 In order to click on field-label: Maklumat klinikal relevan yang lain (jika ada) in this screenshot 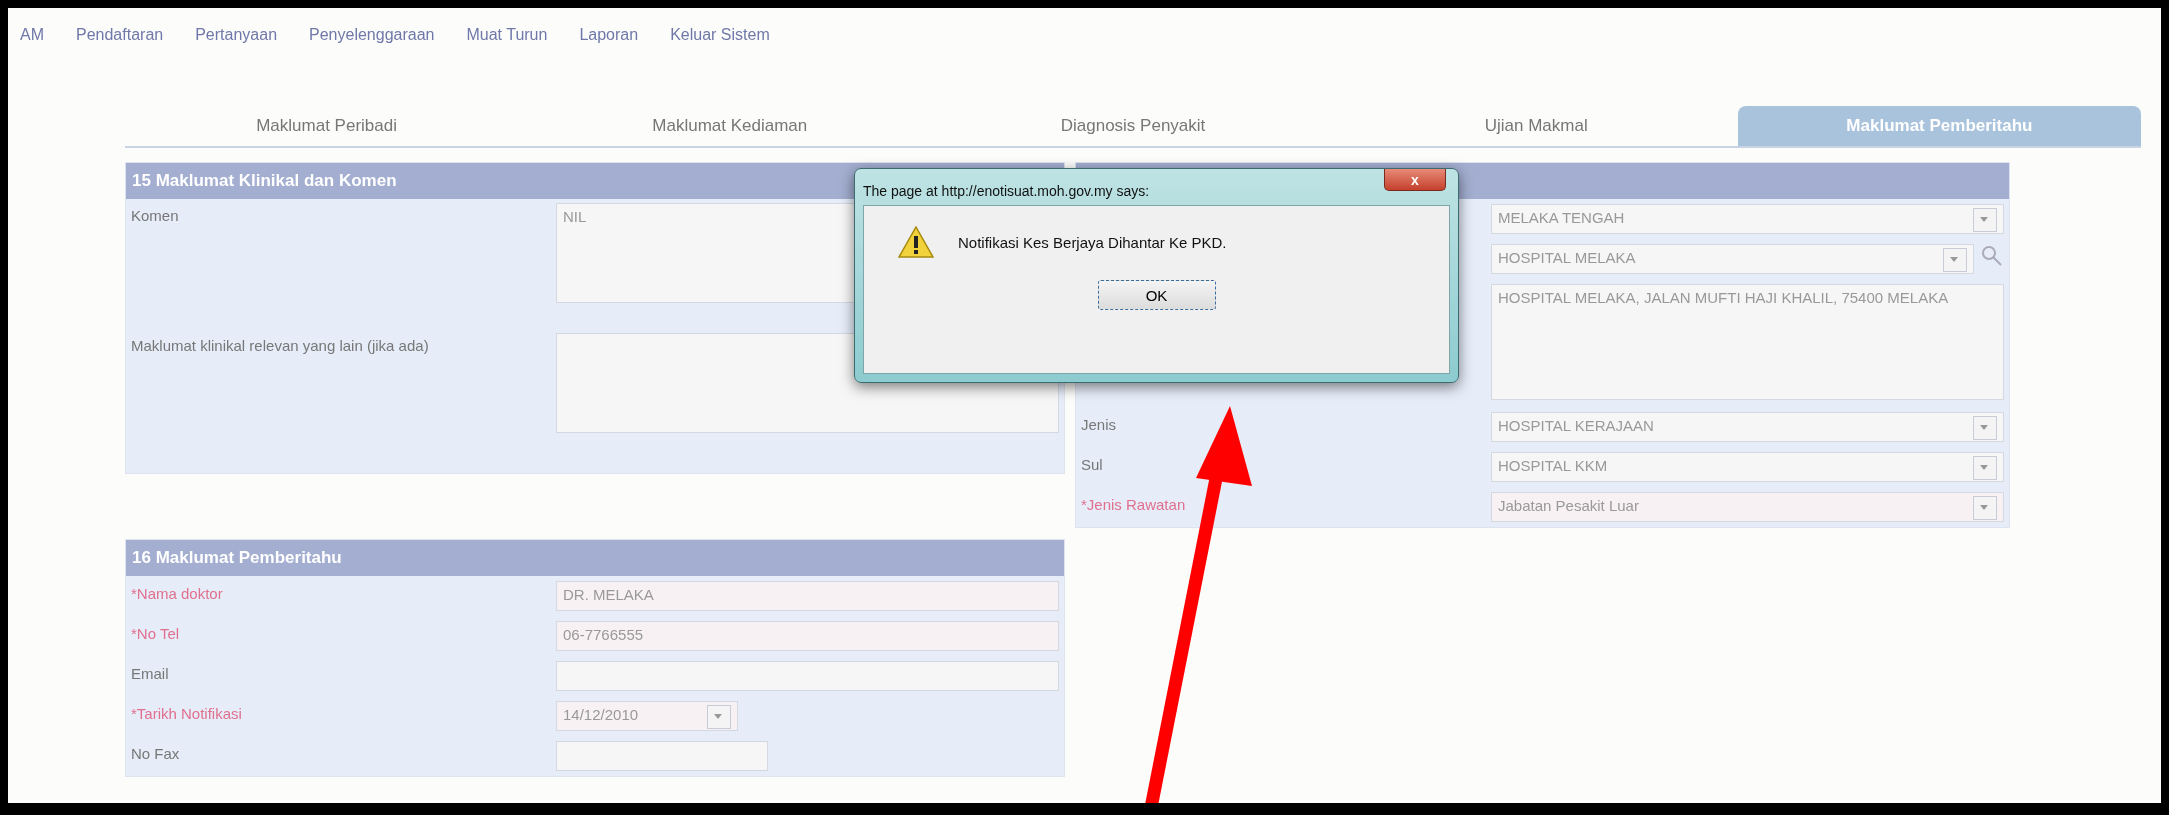, I will do `click(280, 345)`.